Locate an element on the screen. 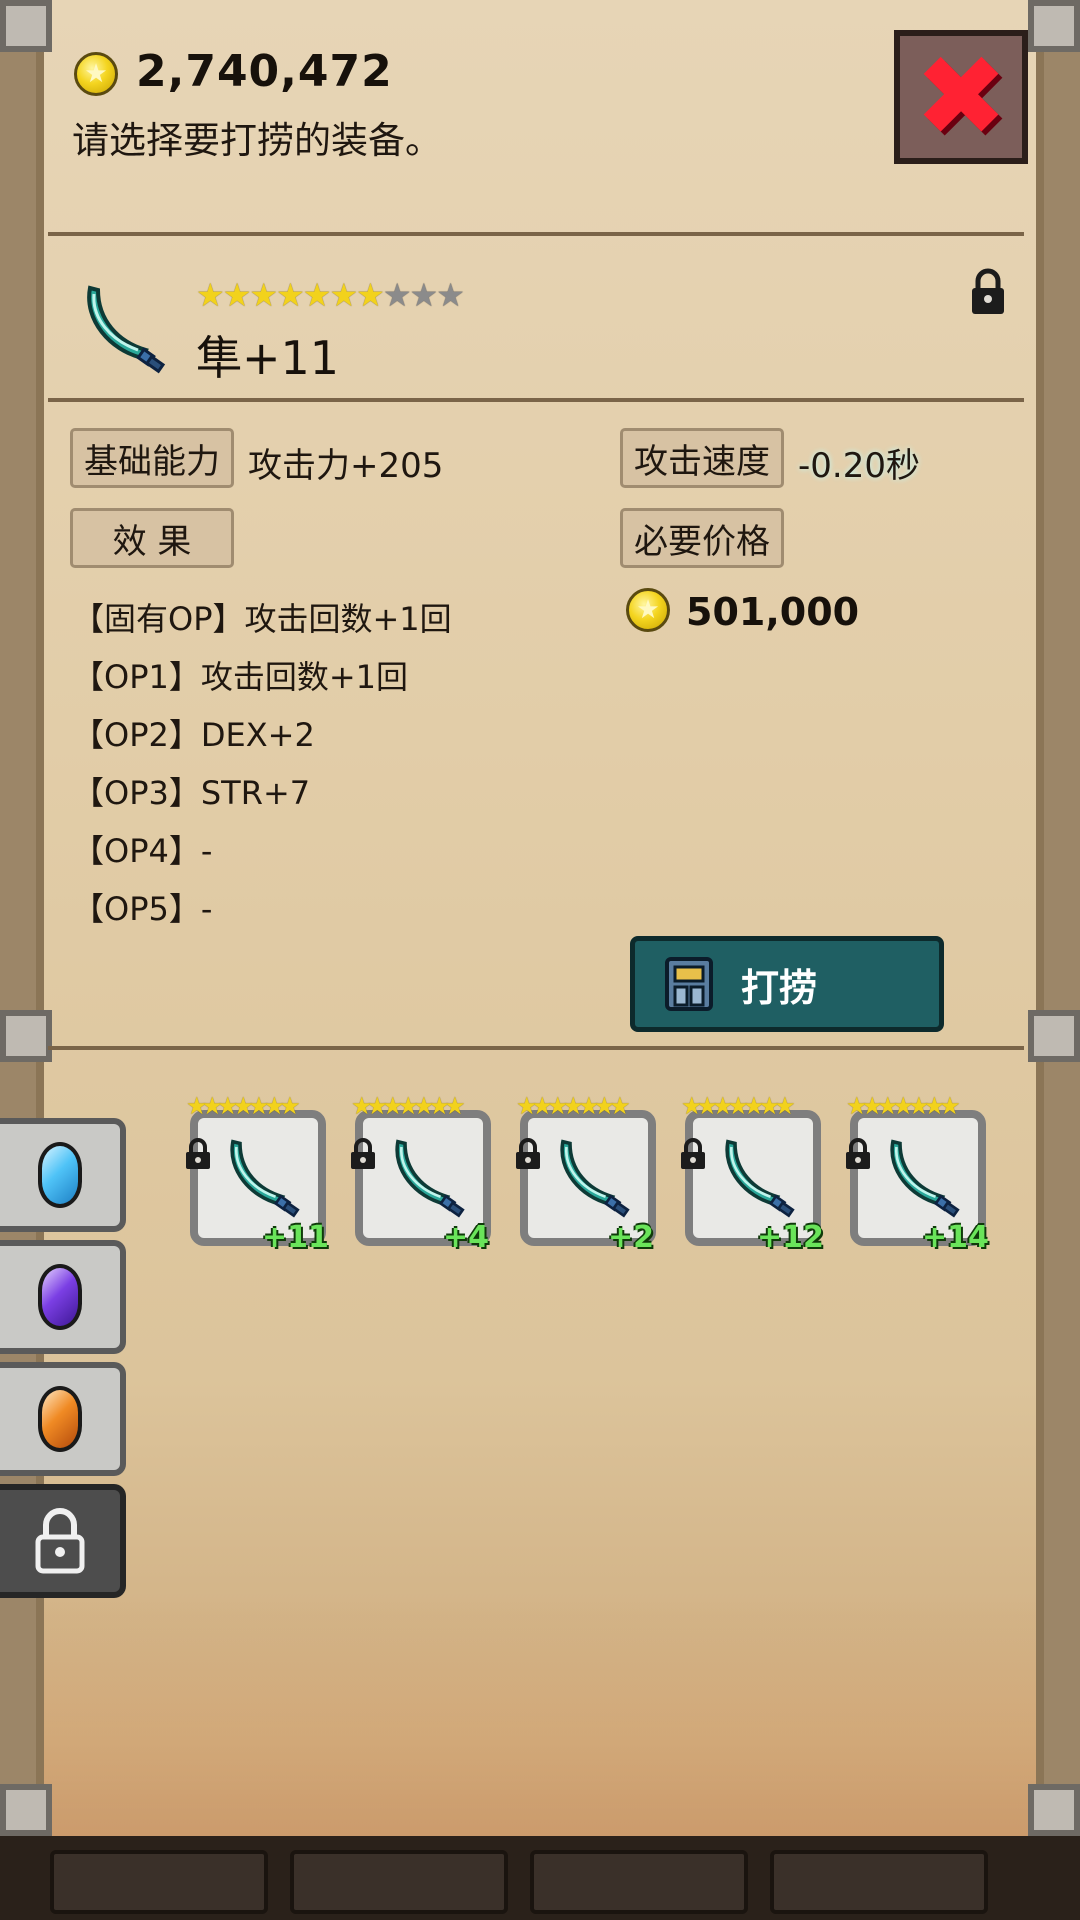 The image size is (1080, 1920). side-tab-locked is located at coordinates (63, 1541).